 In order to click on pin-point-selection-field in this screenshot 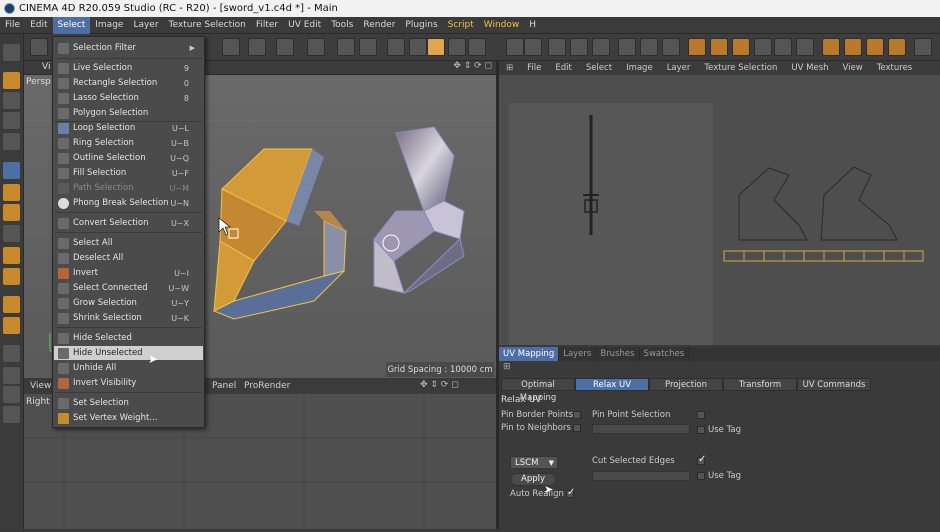, I will do `click(641, 429)`.